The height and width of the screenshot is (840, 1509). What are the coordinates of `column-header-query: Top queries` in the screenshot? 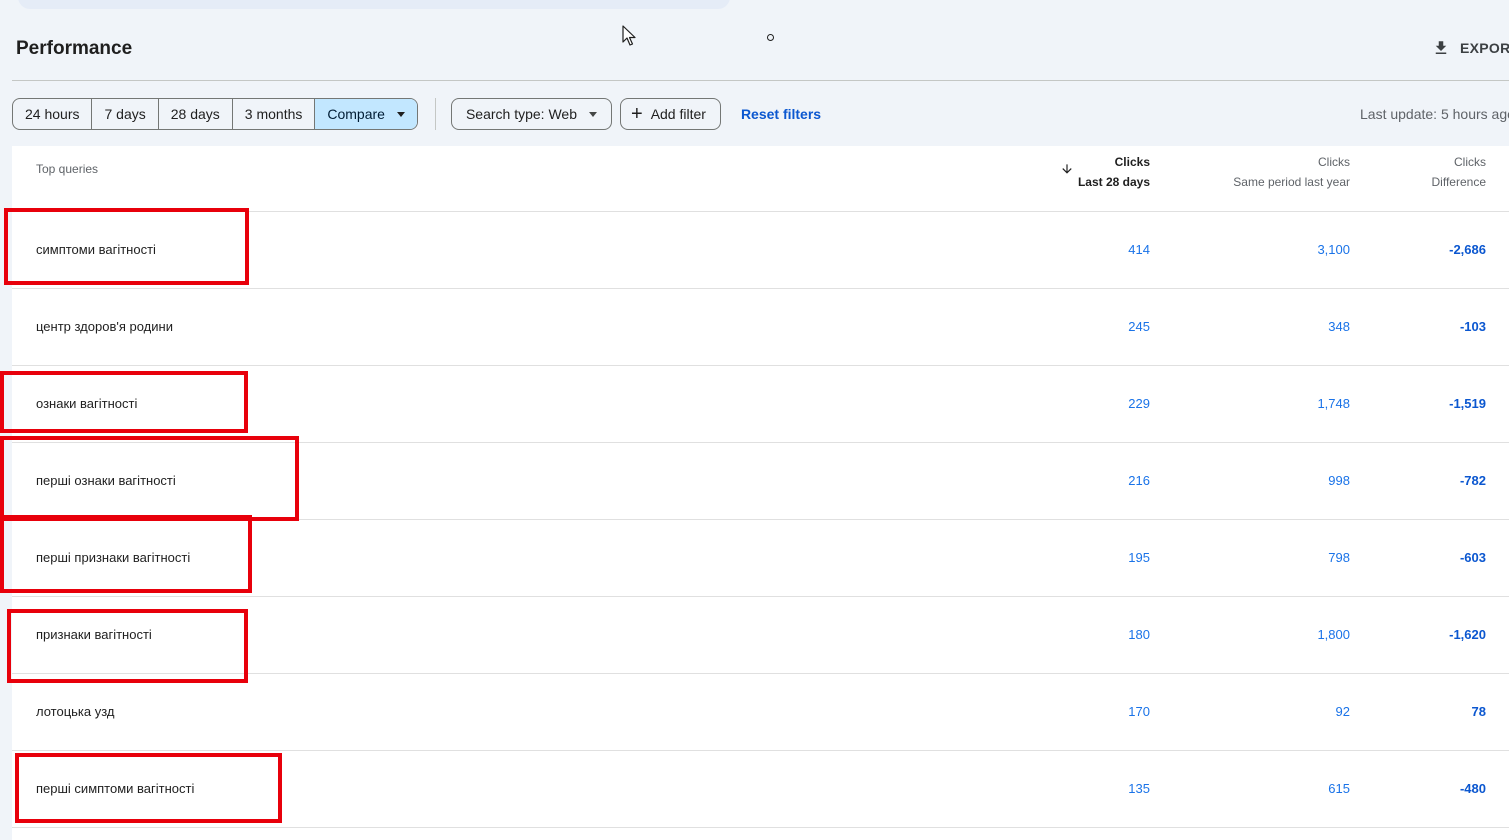 It's located at (67, 169).